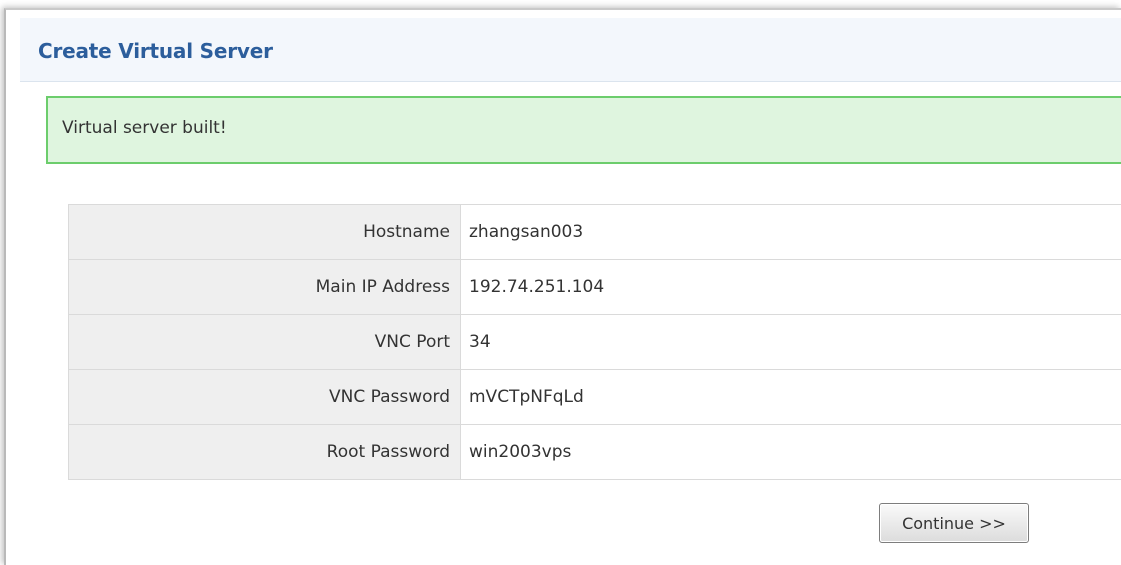 The height and width of the screenshot is (565, 1121). Describe the element at coordinates (583, 130) in the screenshot. I see `success-alert: Virtual server built!` at that location.